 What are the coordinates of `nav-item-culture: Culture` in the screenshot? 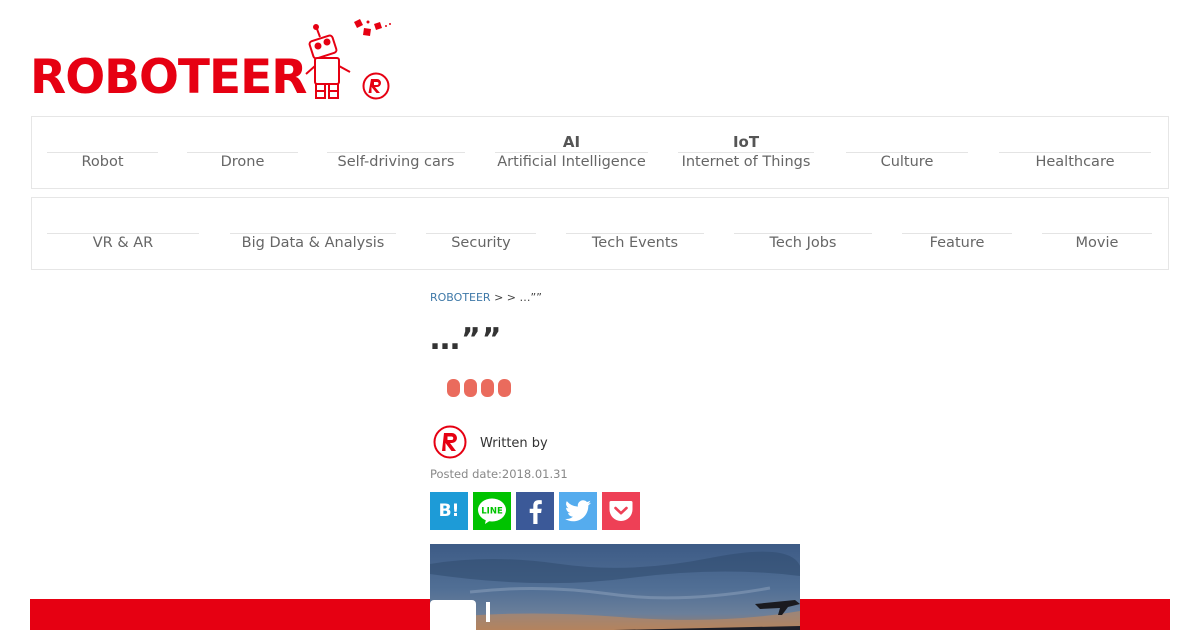 It's located at (907, 152).